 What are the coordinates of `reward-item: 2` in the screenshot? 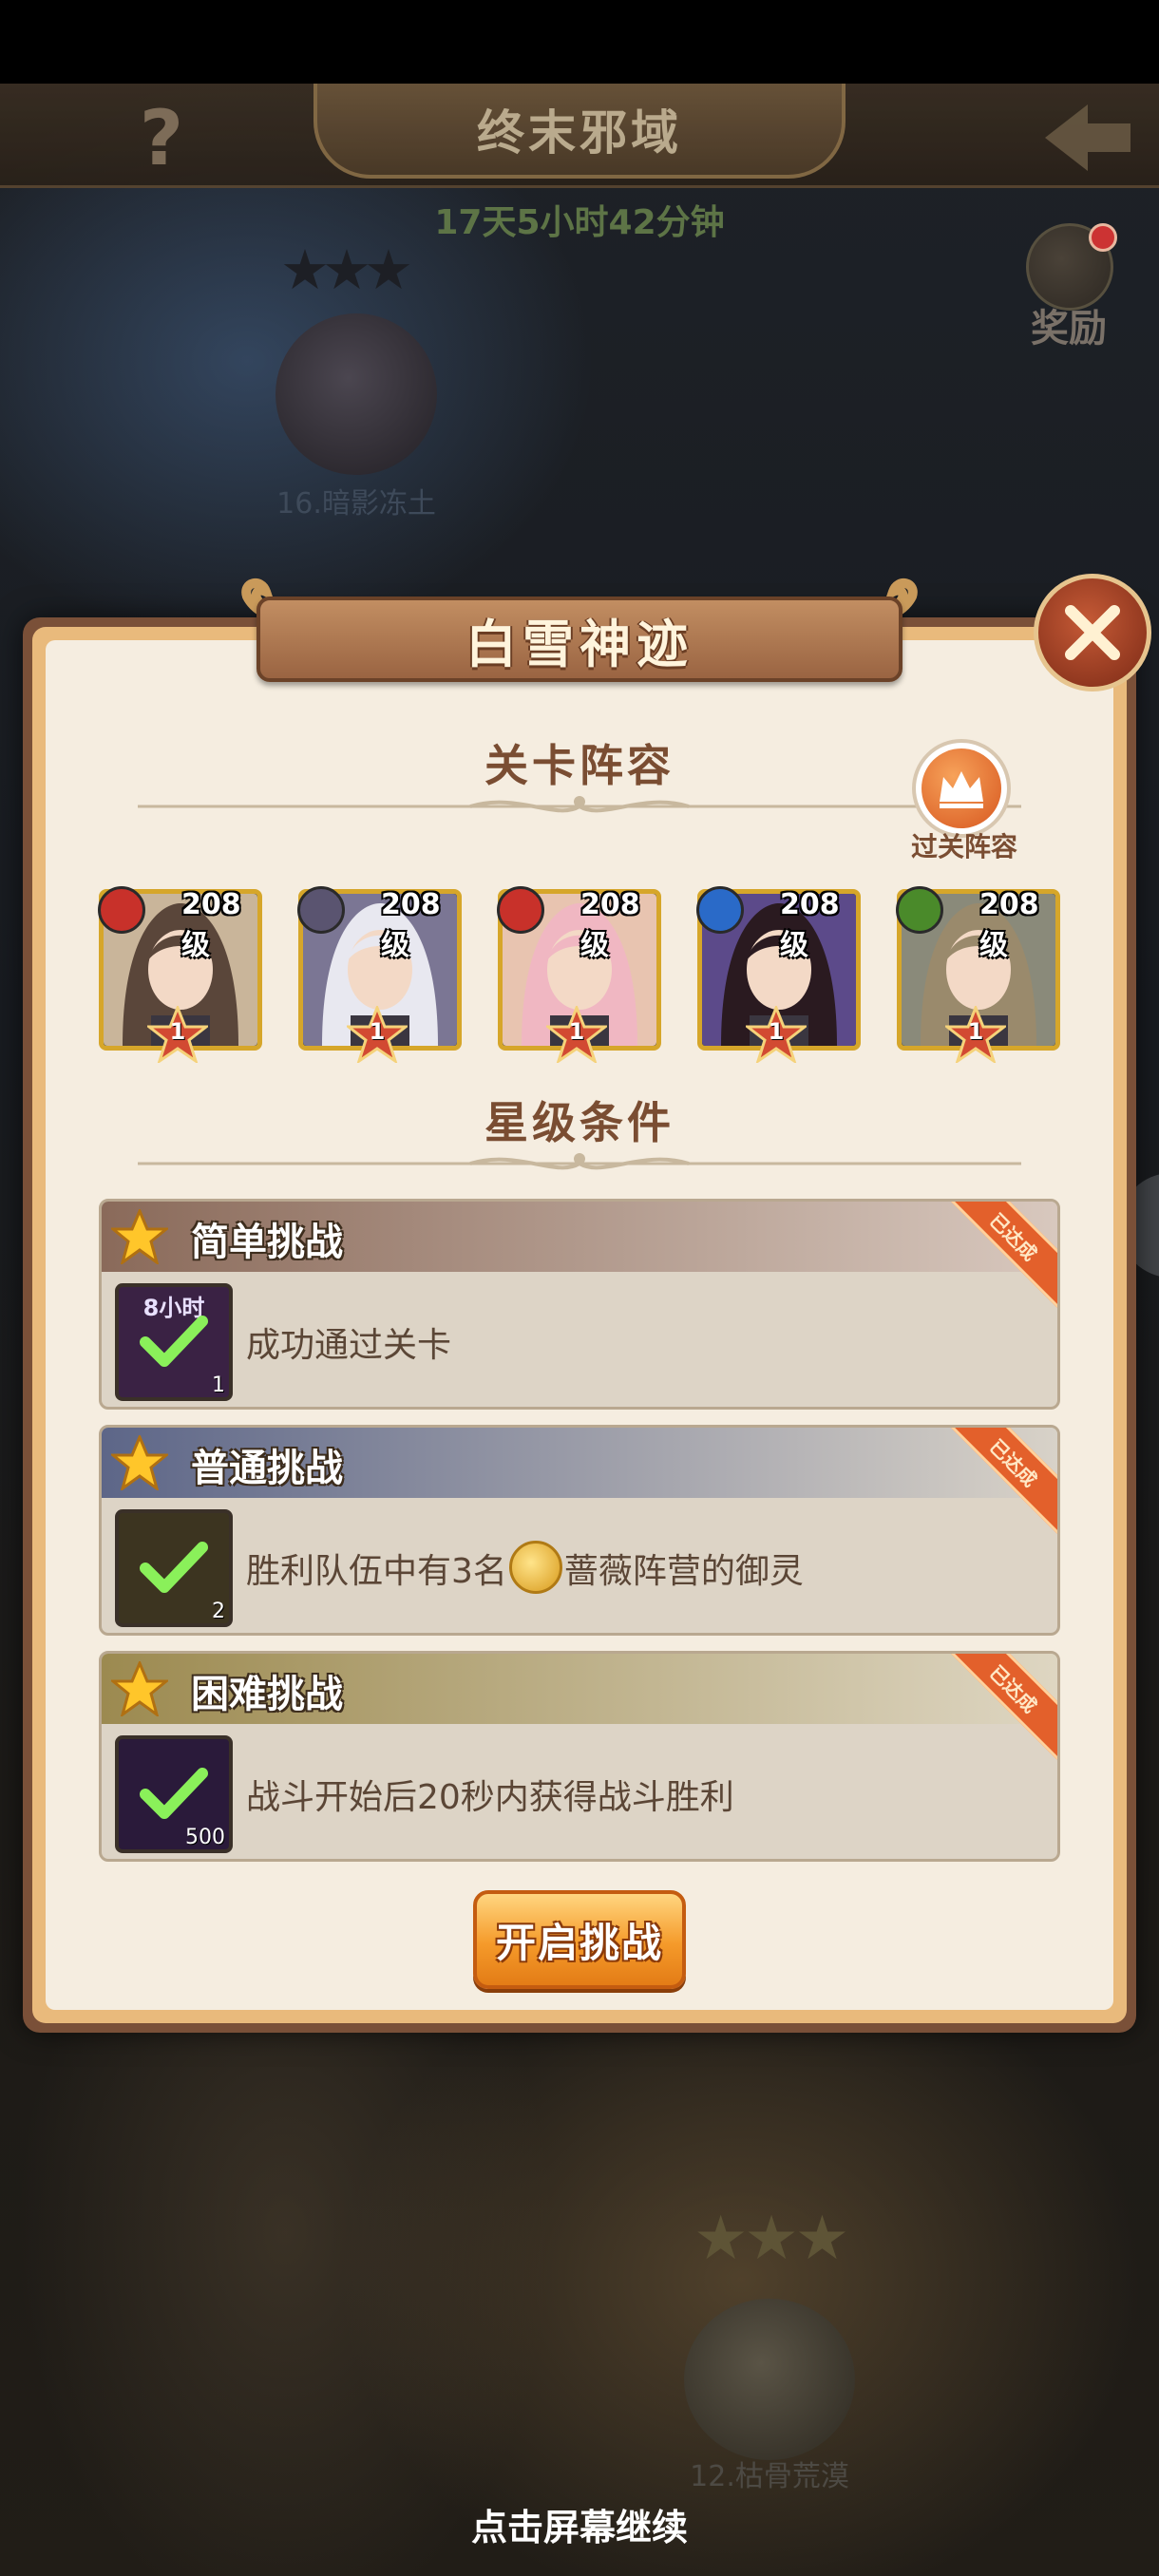 It's located at (174, 1568).